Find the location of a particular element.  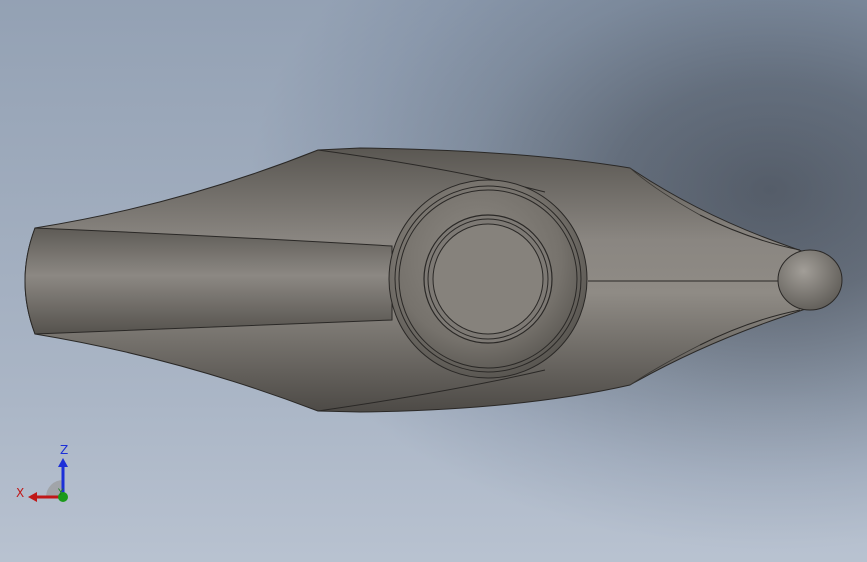

left-arm is located at coordinates (208, 281).